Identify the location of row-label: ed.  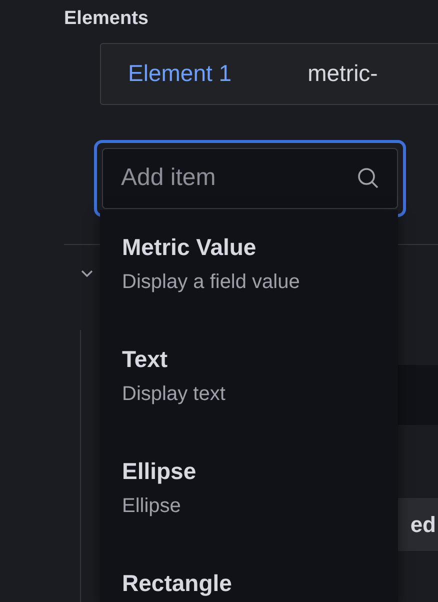
(423, 525).